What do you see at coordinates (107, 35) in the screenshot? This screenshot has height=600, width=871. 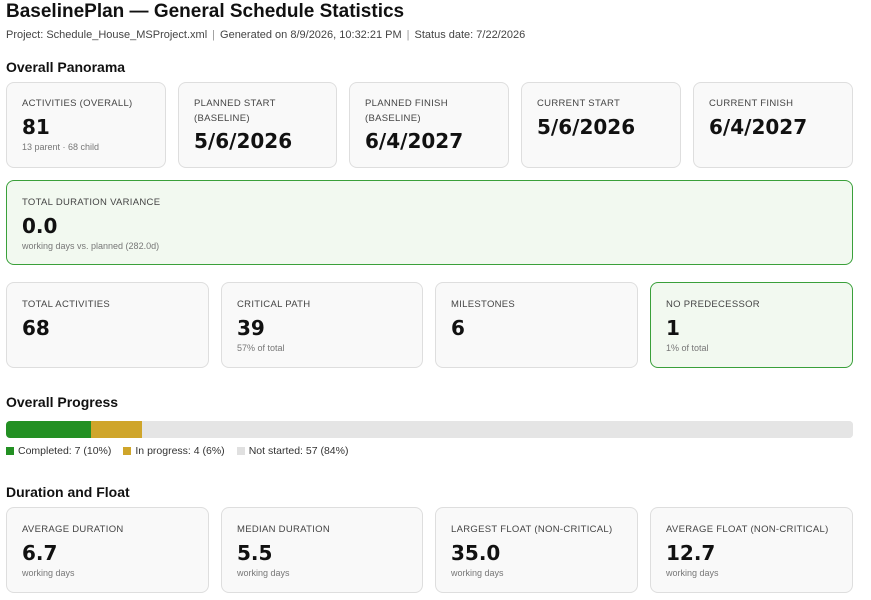 I see `project-name: Project: Schedule_House_MSProject.xml` at bounding box center [107, 35].